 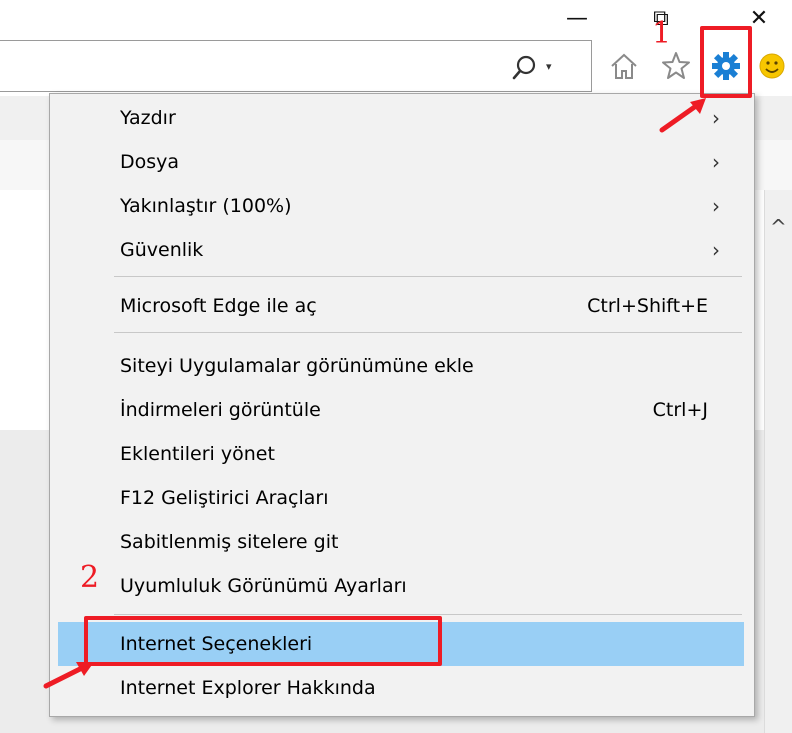 What do you see at coordinates (401, 542) in the screenshot?
I see `menu-item-pinned-sites: Sabitlenmiş sitelere git` at bounding box center [401, 542].